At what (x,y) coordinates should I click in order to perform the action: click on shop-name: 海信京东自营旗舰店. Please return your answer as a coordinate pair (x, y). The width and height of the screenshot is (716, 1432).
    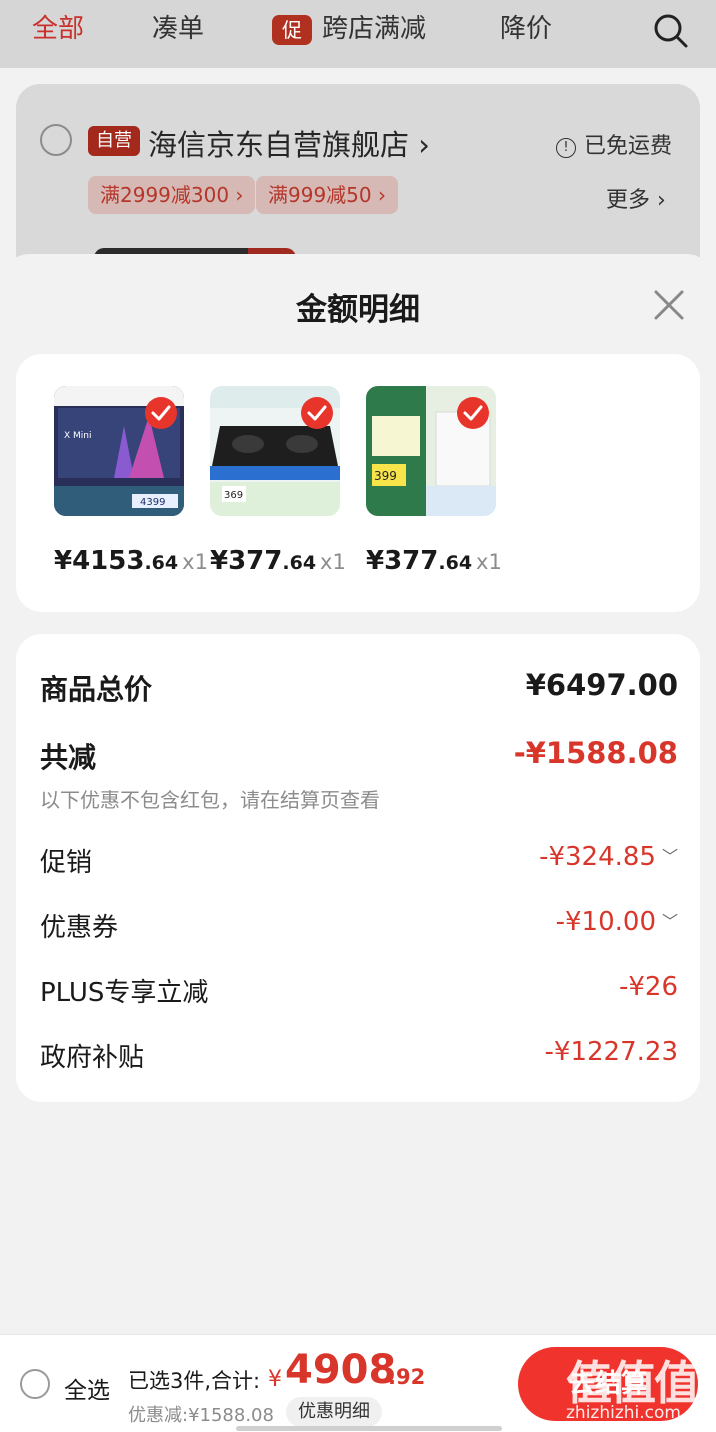
    Looking at the image, I should click on (279, 145).